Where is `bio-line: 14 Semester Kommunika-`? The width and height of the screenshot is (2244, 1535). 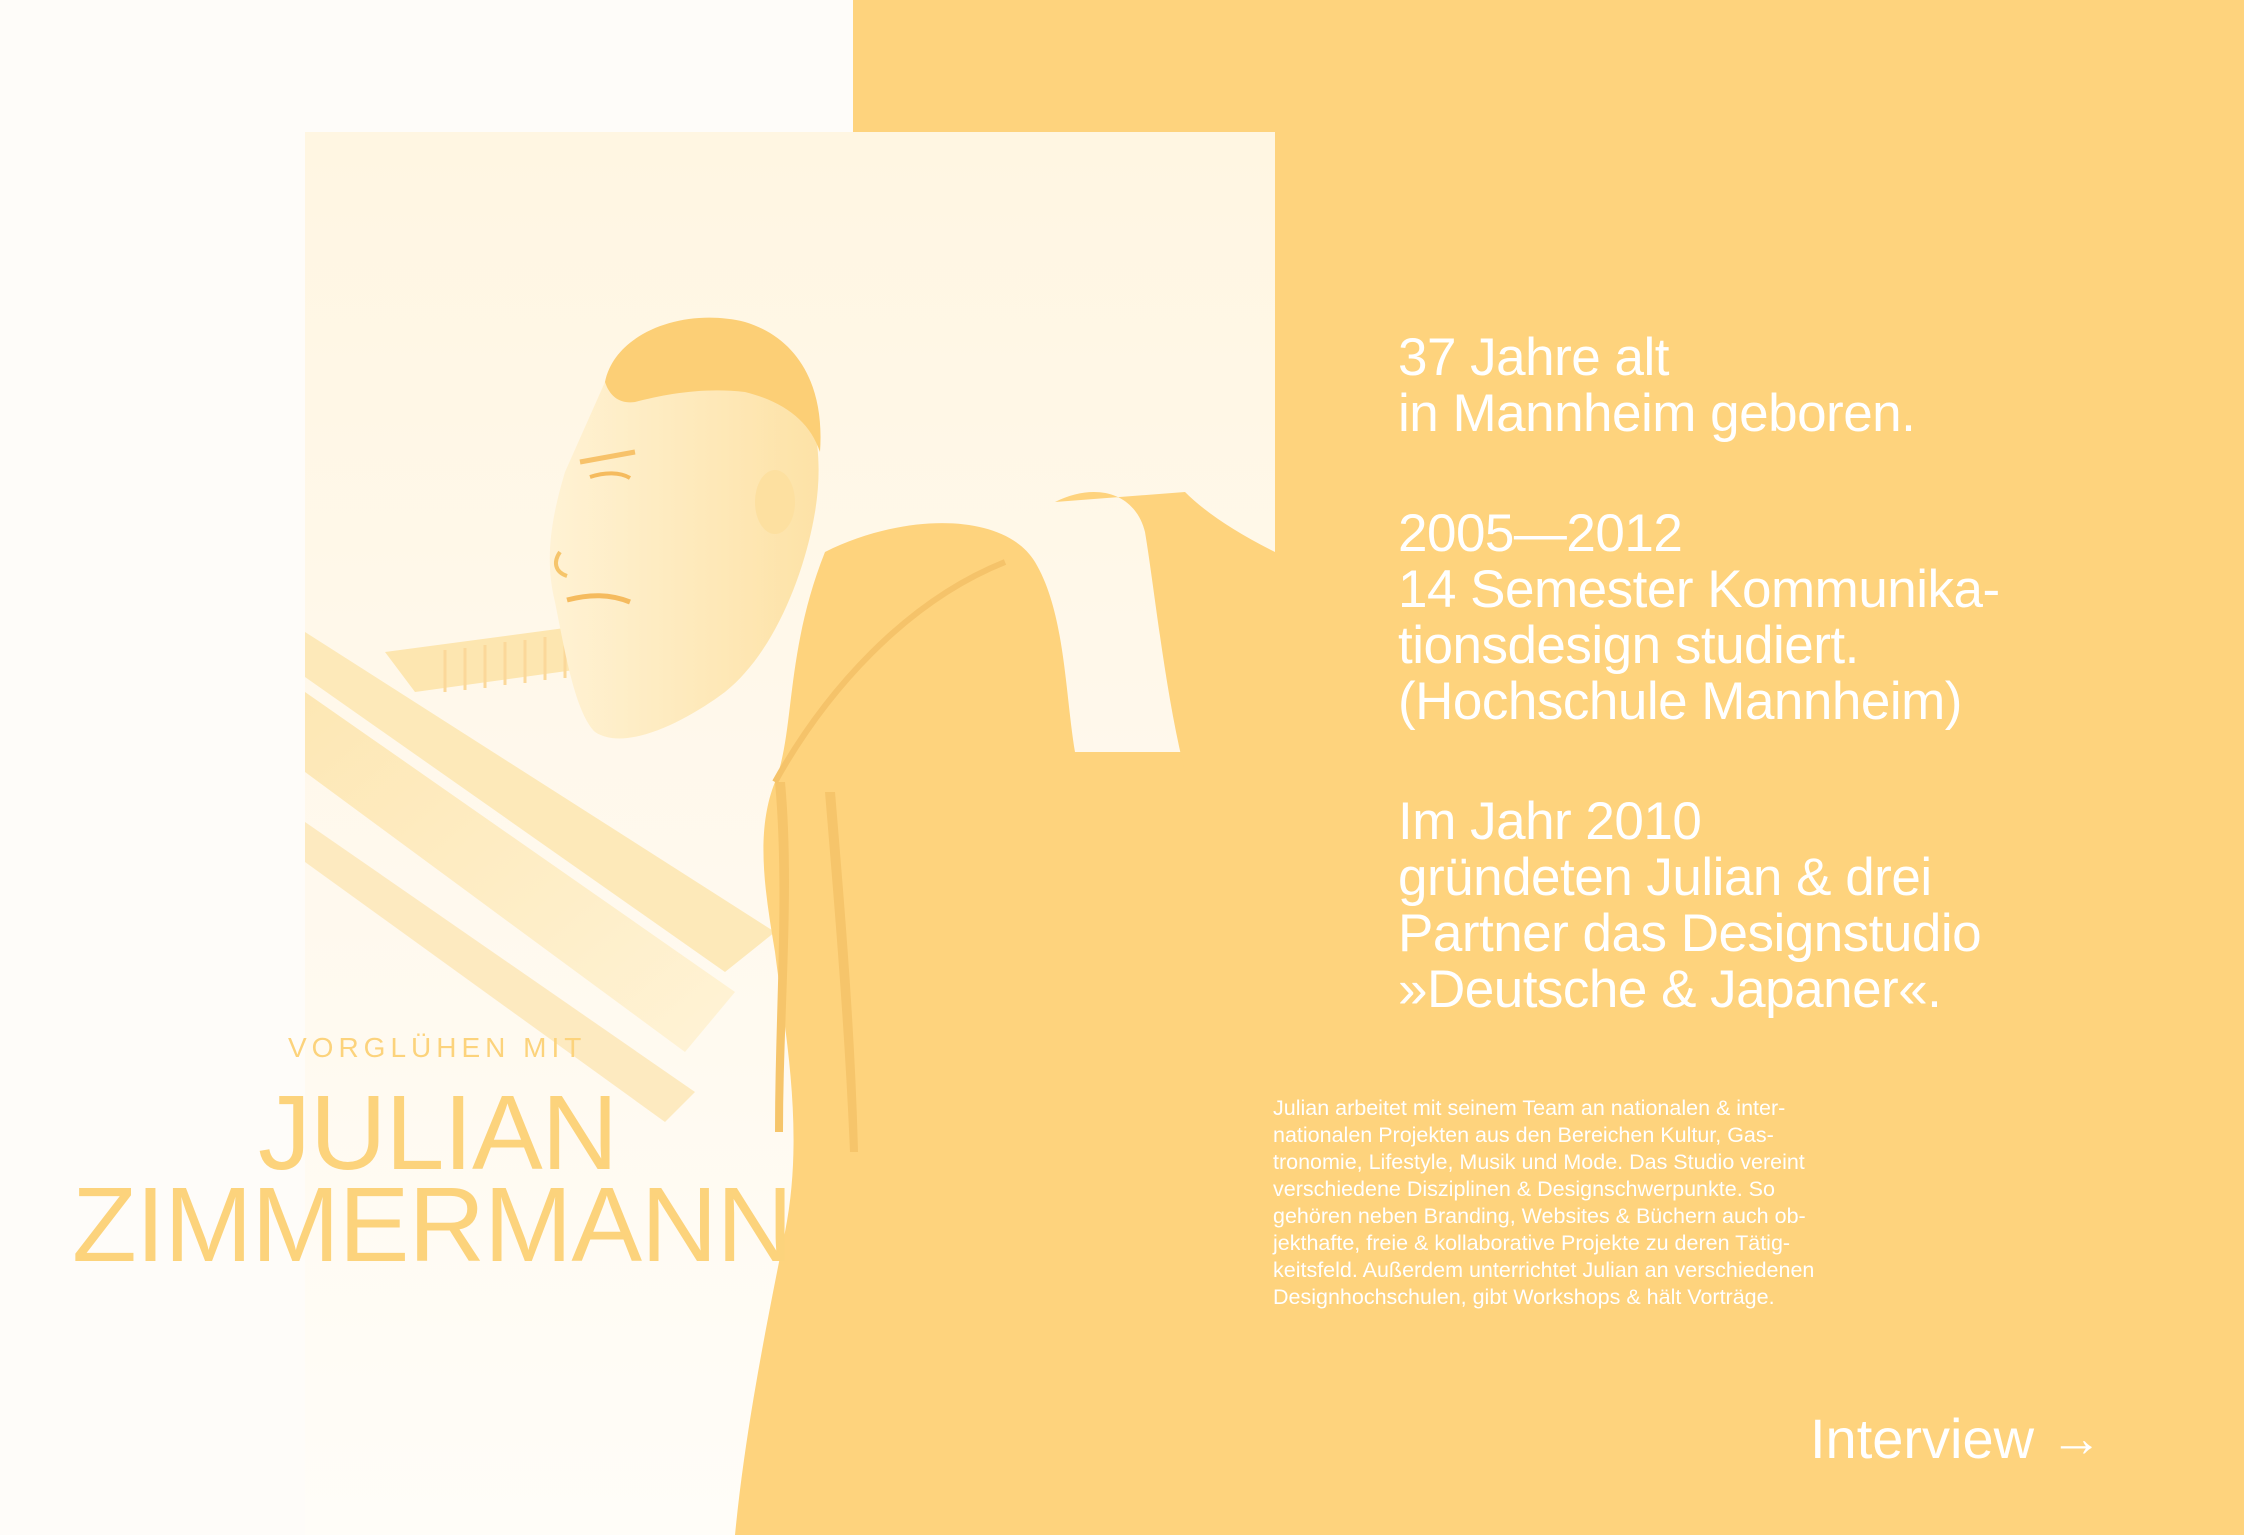 bio-line: 14 Semester Kommunika- is located at coordinates (1699, 589).